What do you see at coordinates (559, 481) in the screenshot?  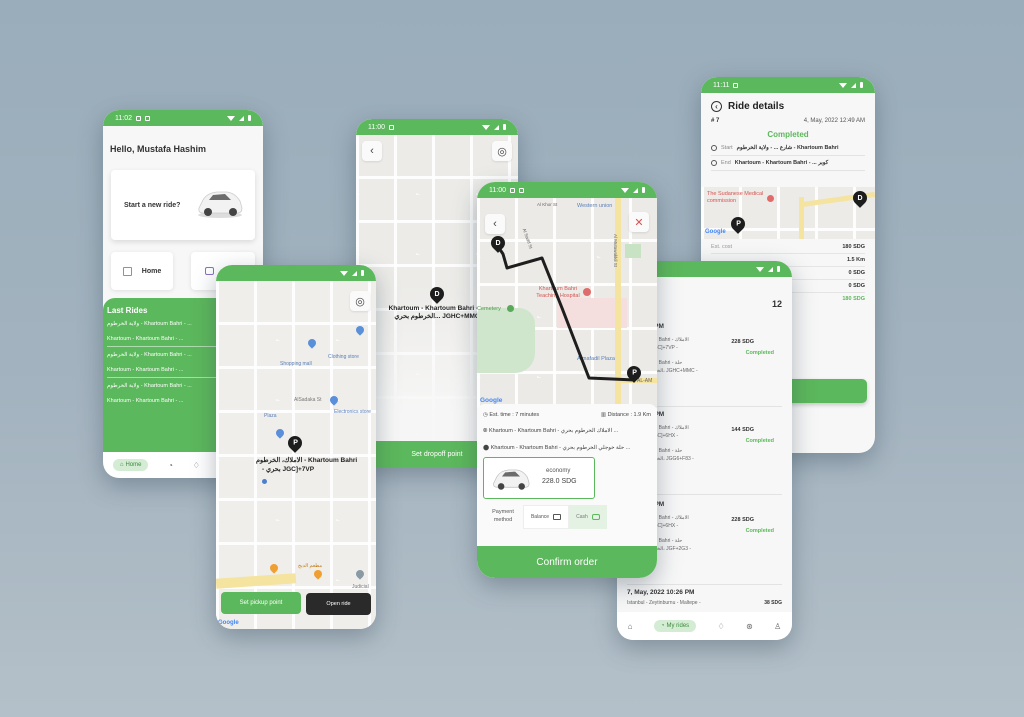 I see `vehicle-price: 228.0 SDG` at bounding box center [559, 481].